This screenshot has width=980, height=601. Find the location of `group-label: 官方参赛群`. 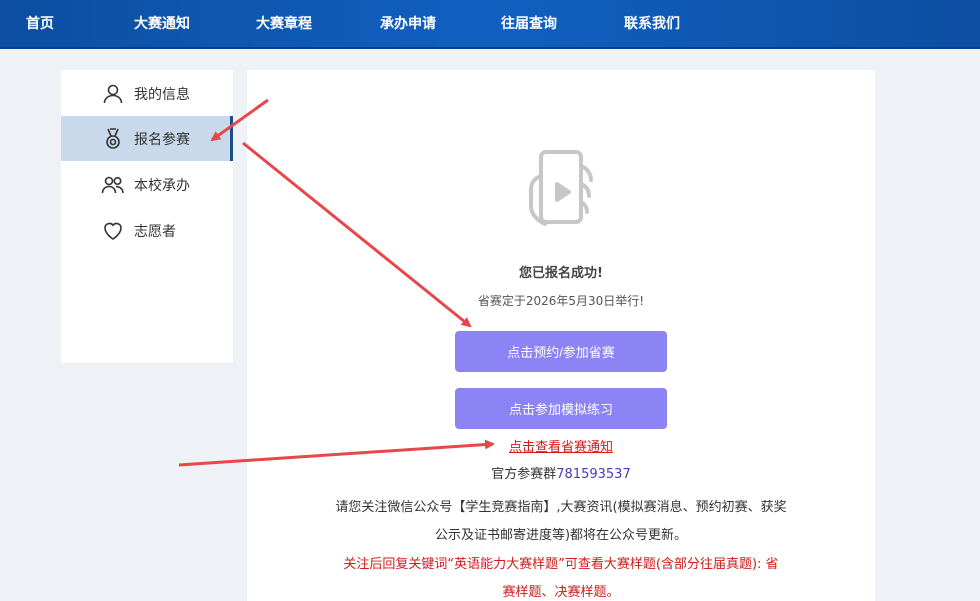

group-label: 官方参赛群 is located at coordinates (524, 474).